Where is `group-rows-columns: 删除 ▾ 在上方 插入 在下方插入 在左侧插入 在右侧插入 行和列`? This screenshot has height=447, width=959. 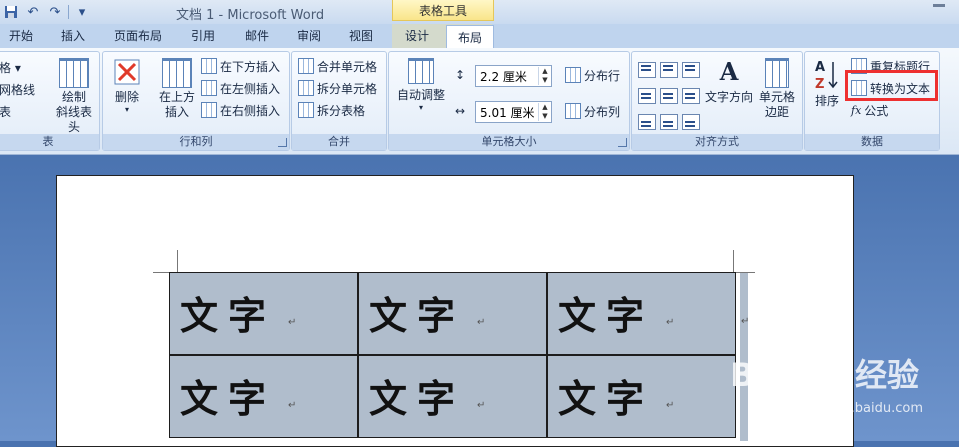 group-rows-columns: 删除 ▾ 在上方 插入 在下方插入 在左侧插入 在右侧插入 行和列 is located at coordinates (196, 101).